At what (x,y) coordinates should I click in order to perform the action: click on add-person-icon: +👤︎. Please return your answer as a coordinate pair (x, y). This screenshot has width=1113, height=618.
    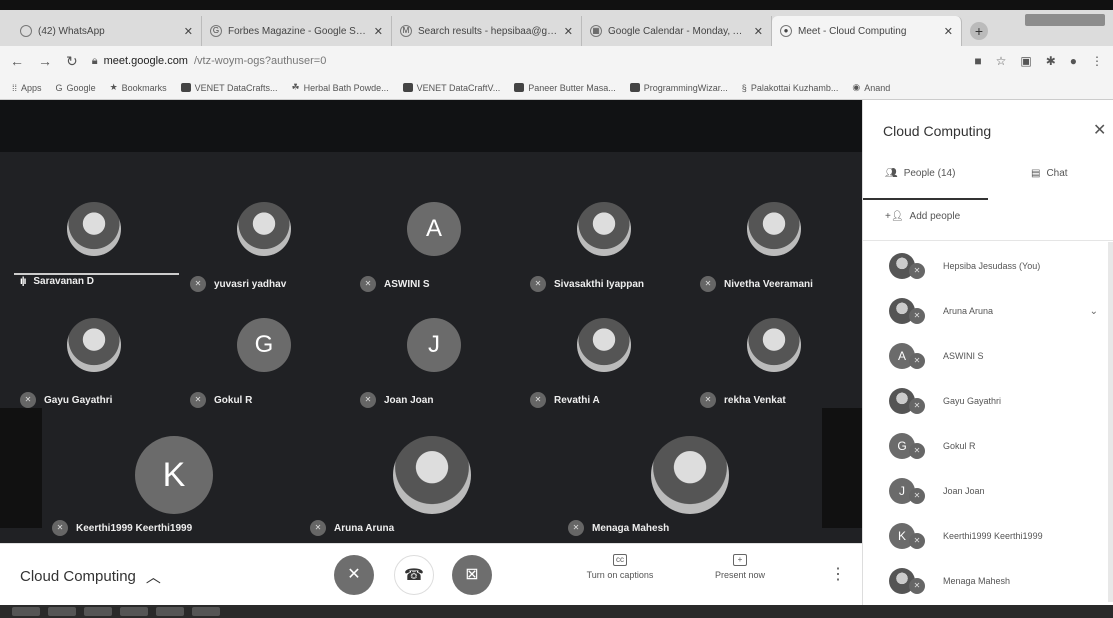
    Looking at the image, I should click on (894, 216).